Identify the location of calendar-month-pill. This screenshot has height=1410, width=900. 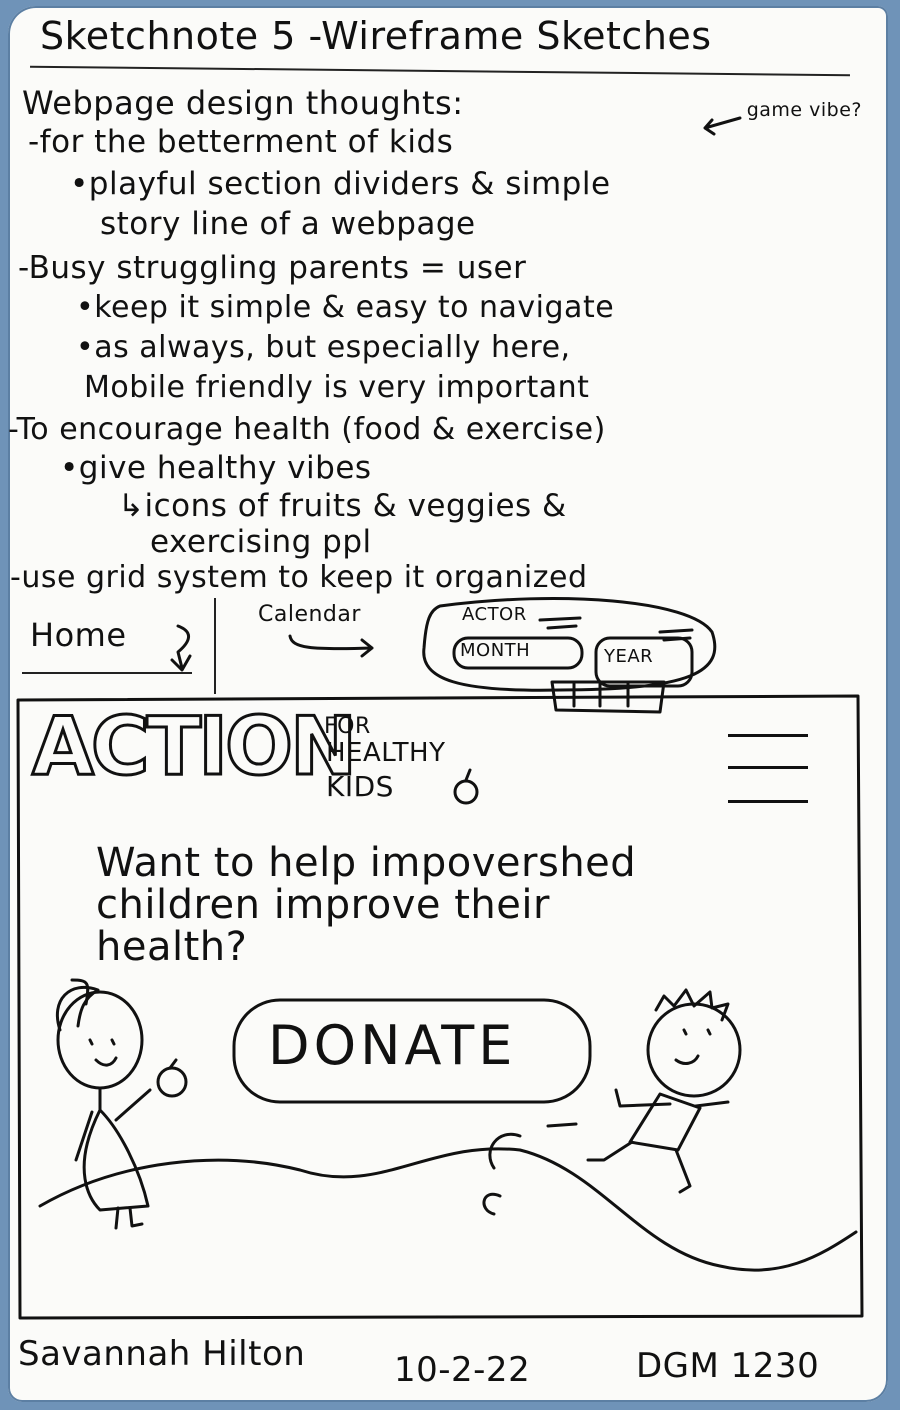
(518, 653).